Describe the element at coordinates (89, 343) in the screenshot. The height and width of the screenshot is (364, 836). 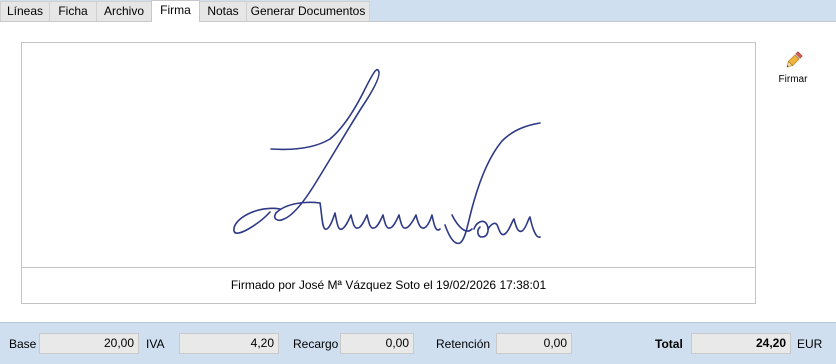
I see `base-field: 20,00` at that location.